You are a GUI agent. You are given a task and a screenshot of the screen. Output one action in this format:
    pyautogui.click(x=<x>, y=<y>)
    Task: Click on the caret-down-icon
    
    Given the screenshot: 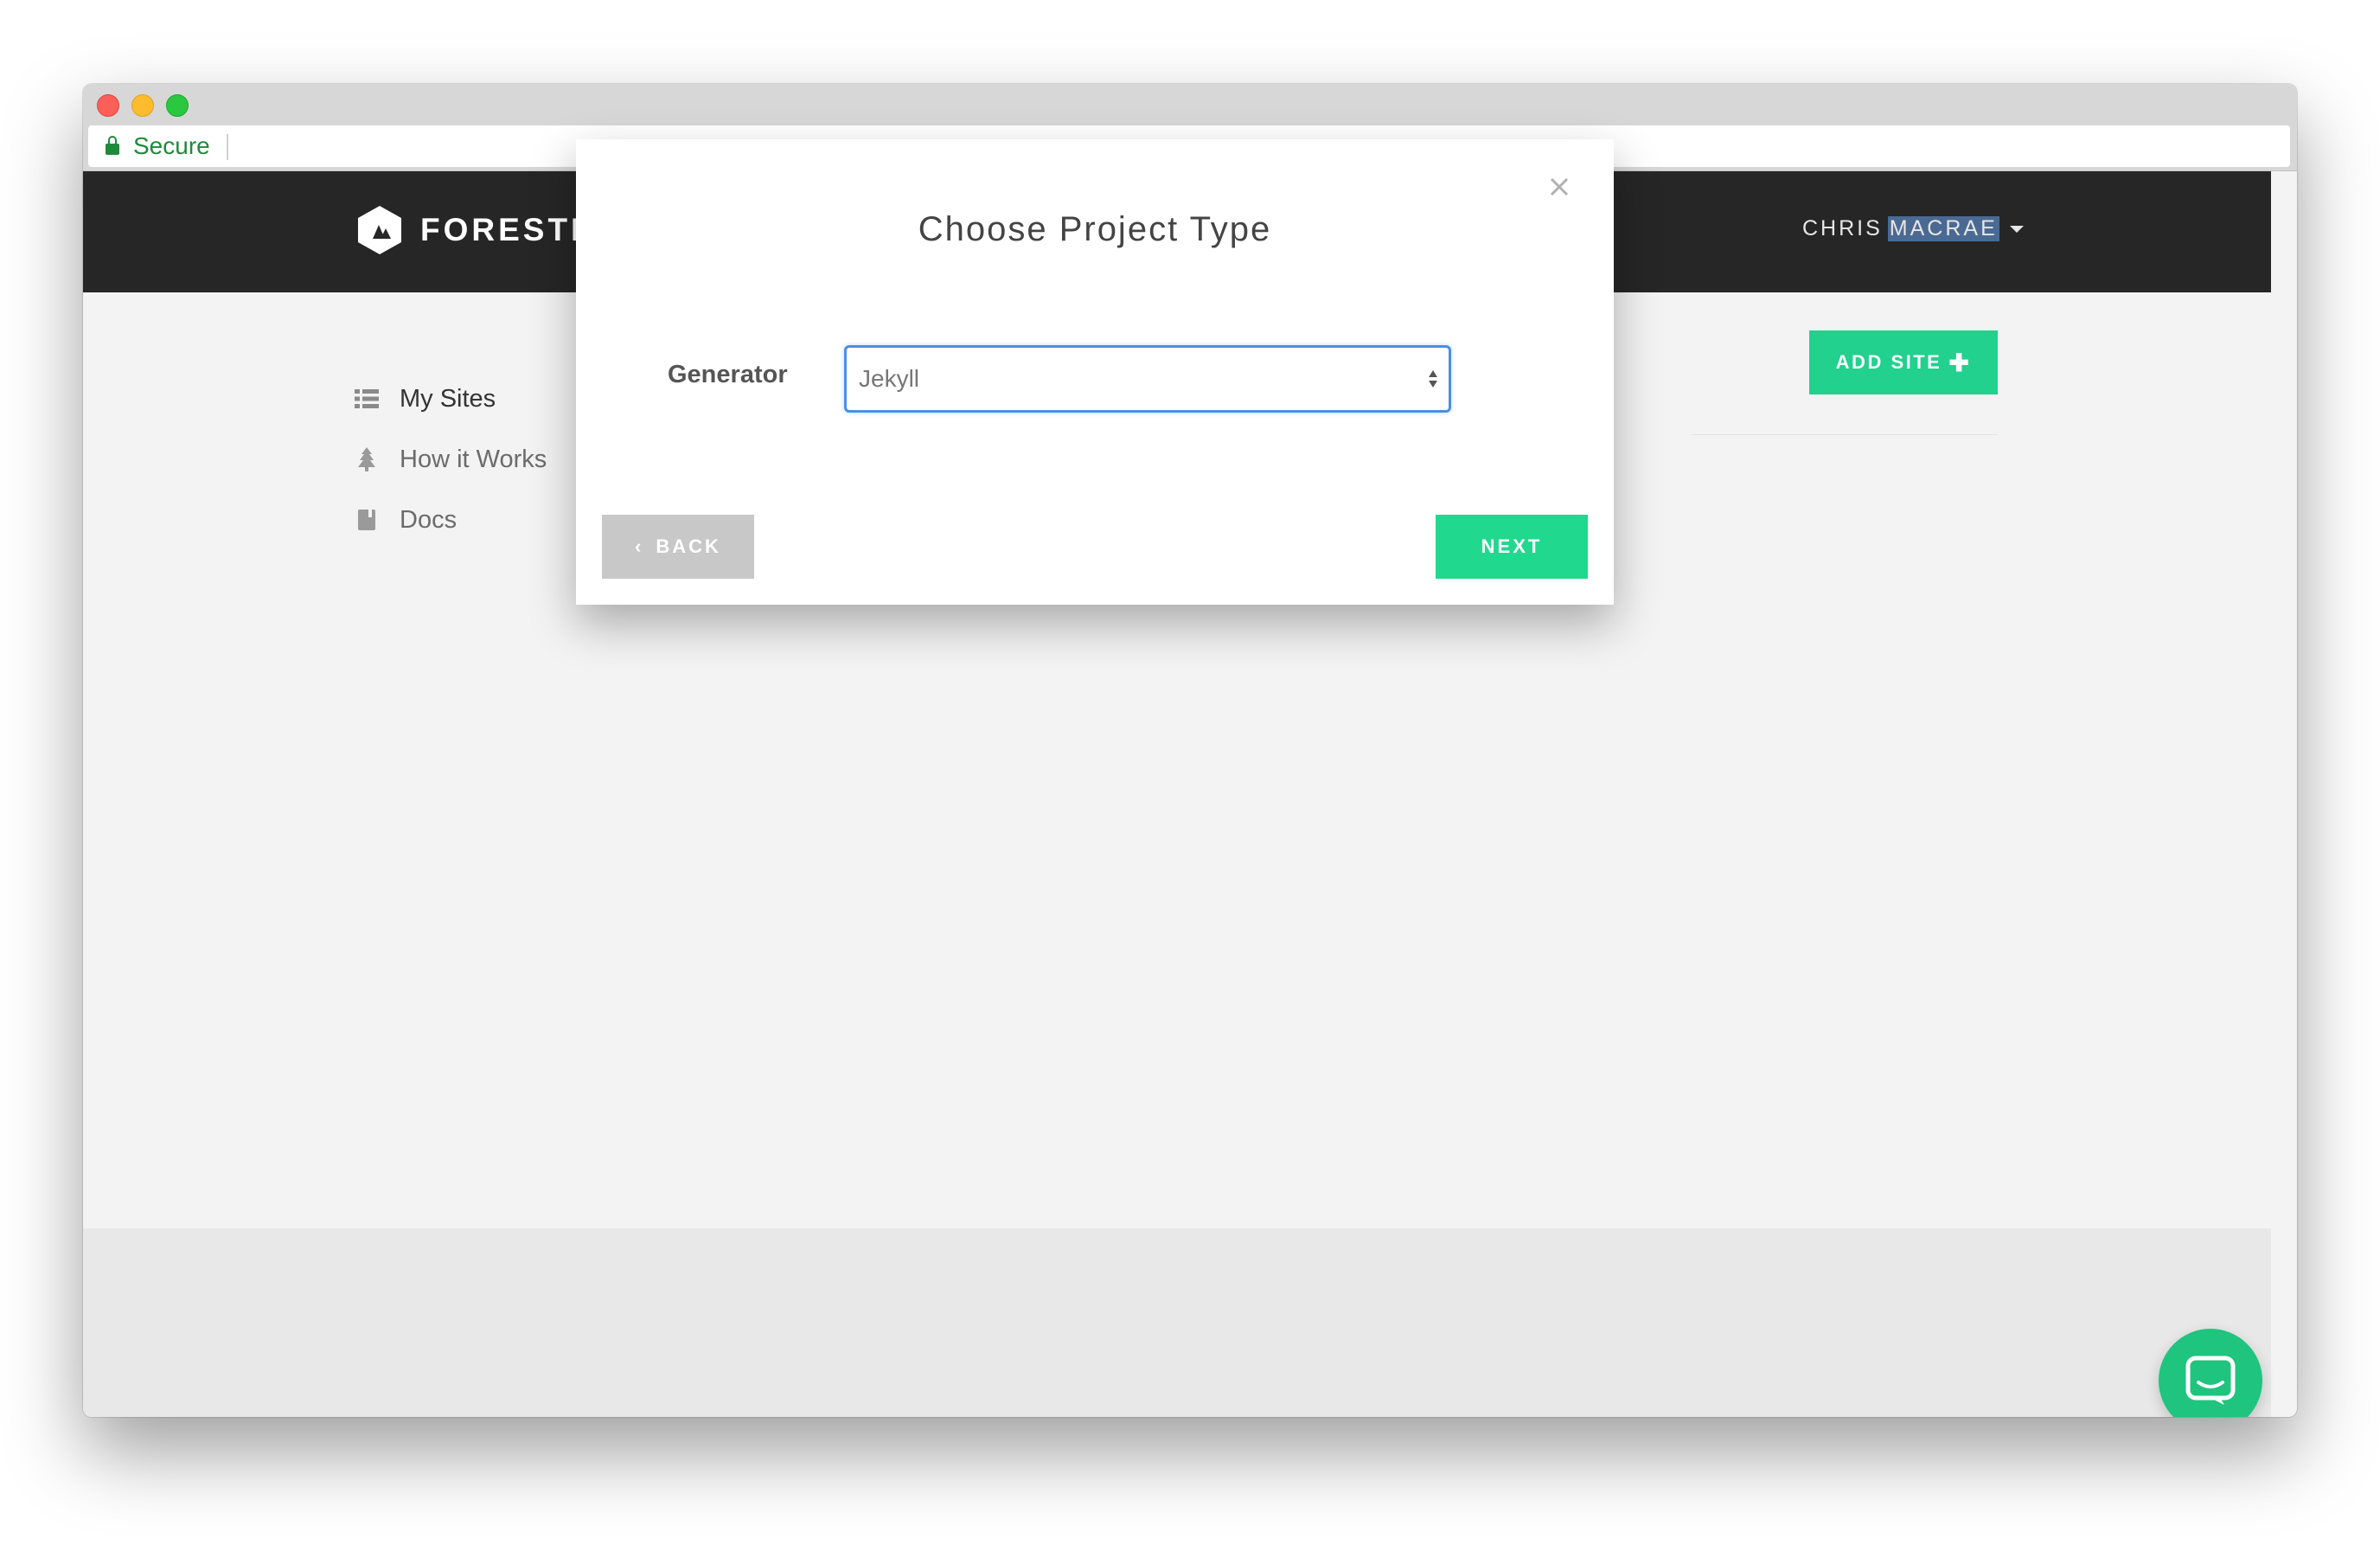 What is the action you would take?
    pyautogui.click(x=2016, y=229)
    